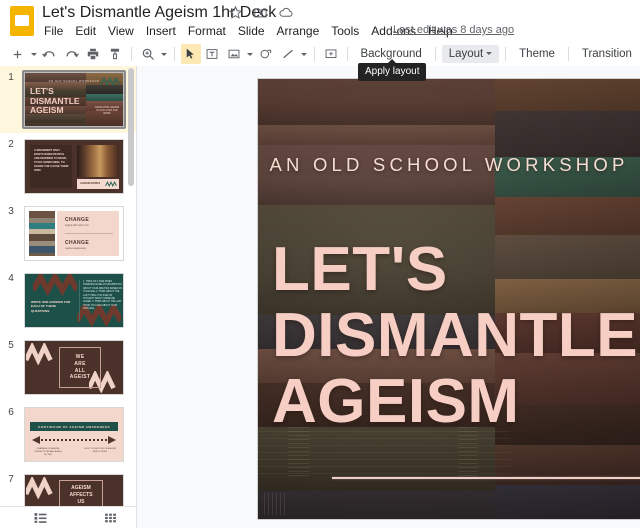 Image resolution: width=640 pixels, height=528 pixels. What do you see at coordinates (132, 54) in the screenshot?
I see `toolbar-divider` at bounding box center [132, 54].